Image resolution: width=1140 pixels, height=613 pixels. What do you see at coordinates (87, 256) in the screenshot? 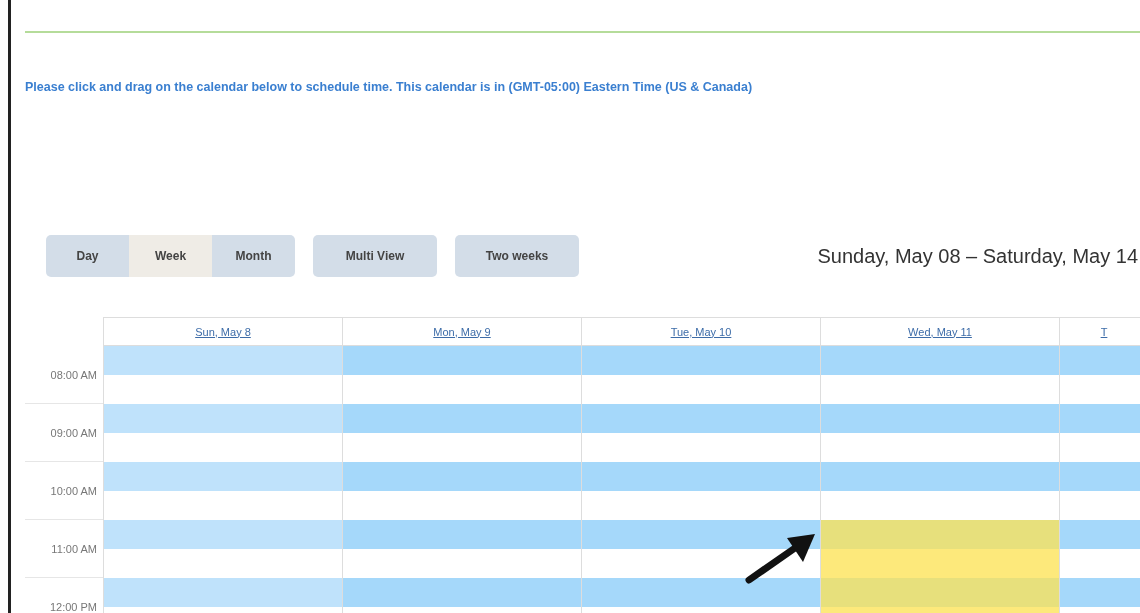
I see `view-tab: Day` at bounding box center [87, 256].